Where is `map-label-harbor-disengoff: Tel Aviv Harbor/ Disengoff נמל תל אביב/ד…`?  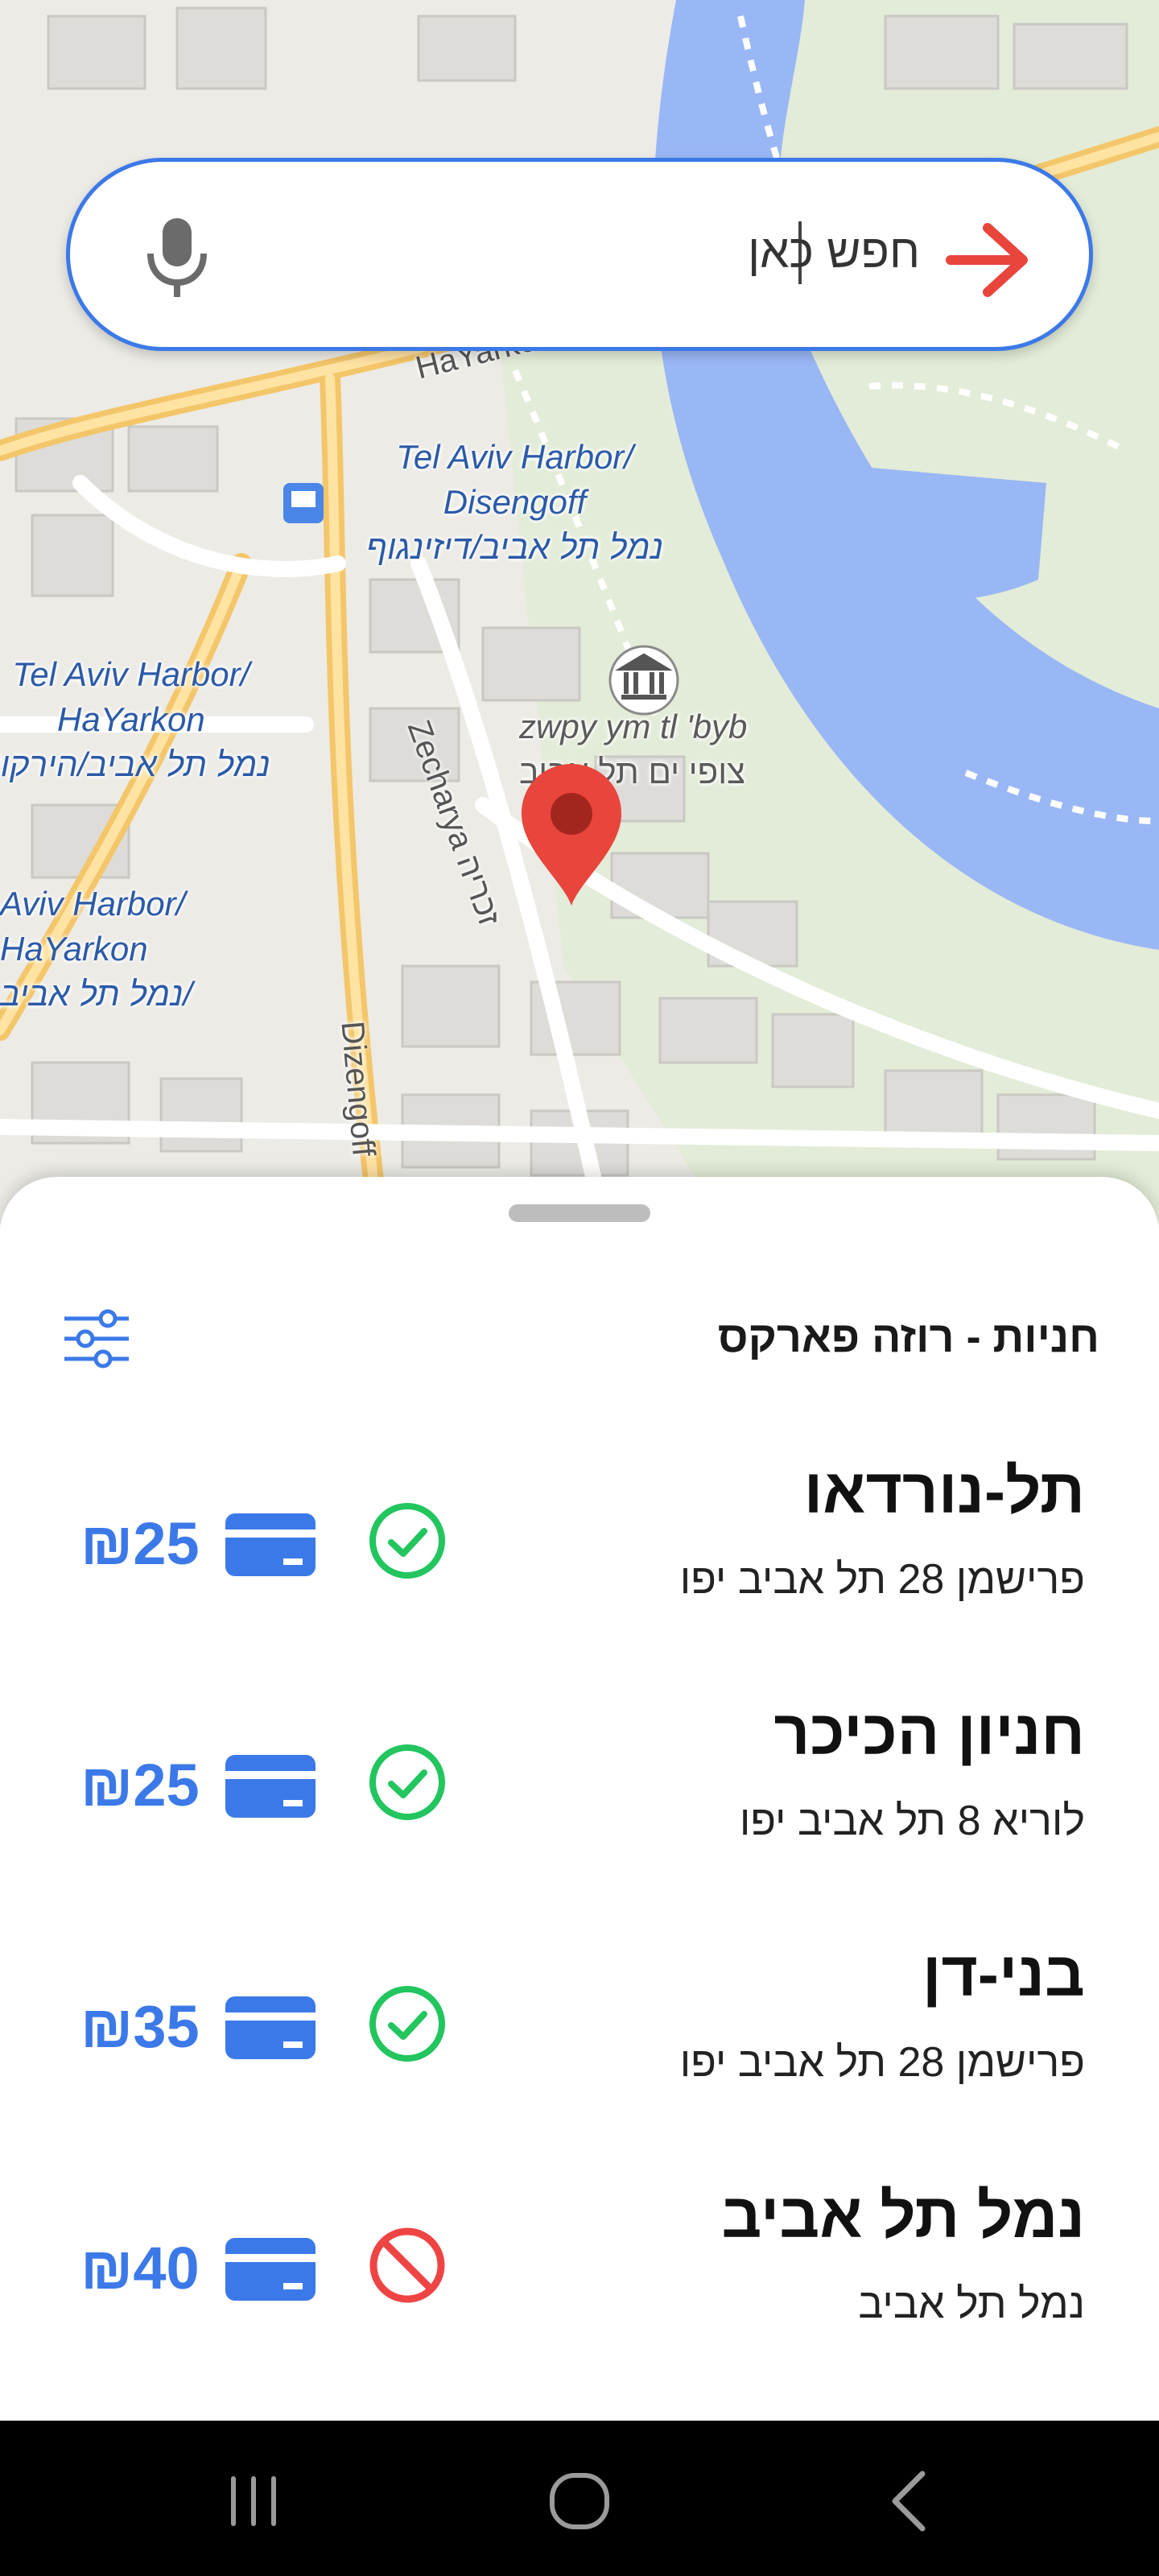
map-label-harbor-disengoff: Tel Aviv Harbor/ Disengoff נמל תל אביב/ד… is located at coordinates (514, 503).